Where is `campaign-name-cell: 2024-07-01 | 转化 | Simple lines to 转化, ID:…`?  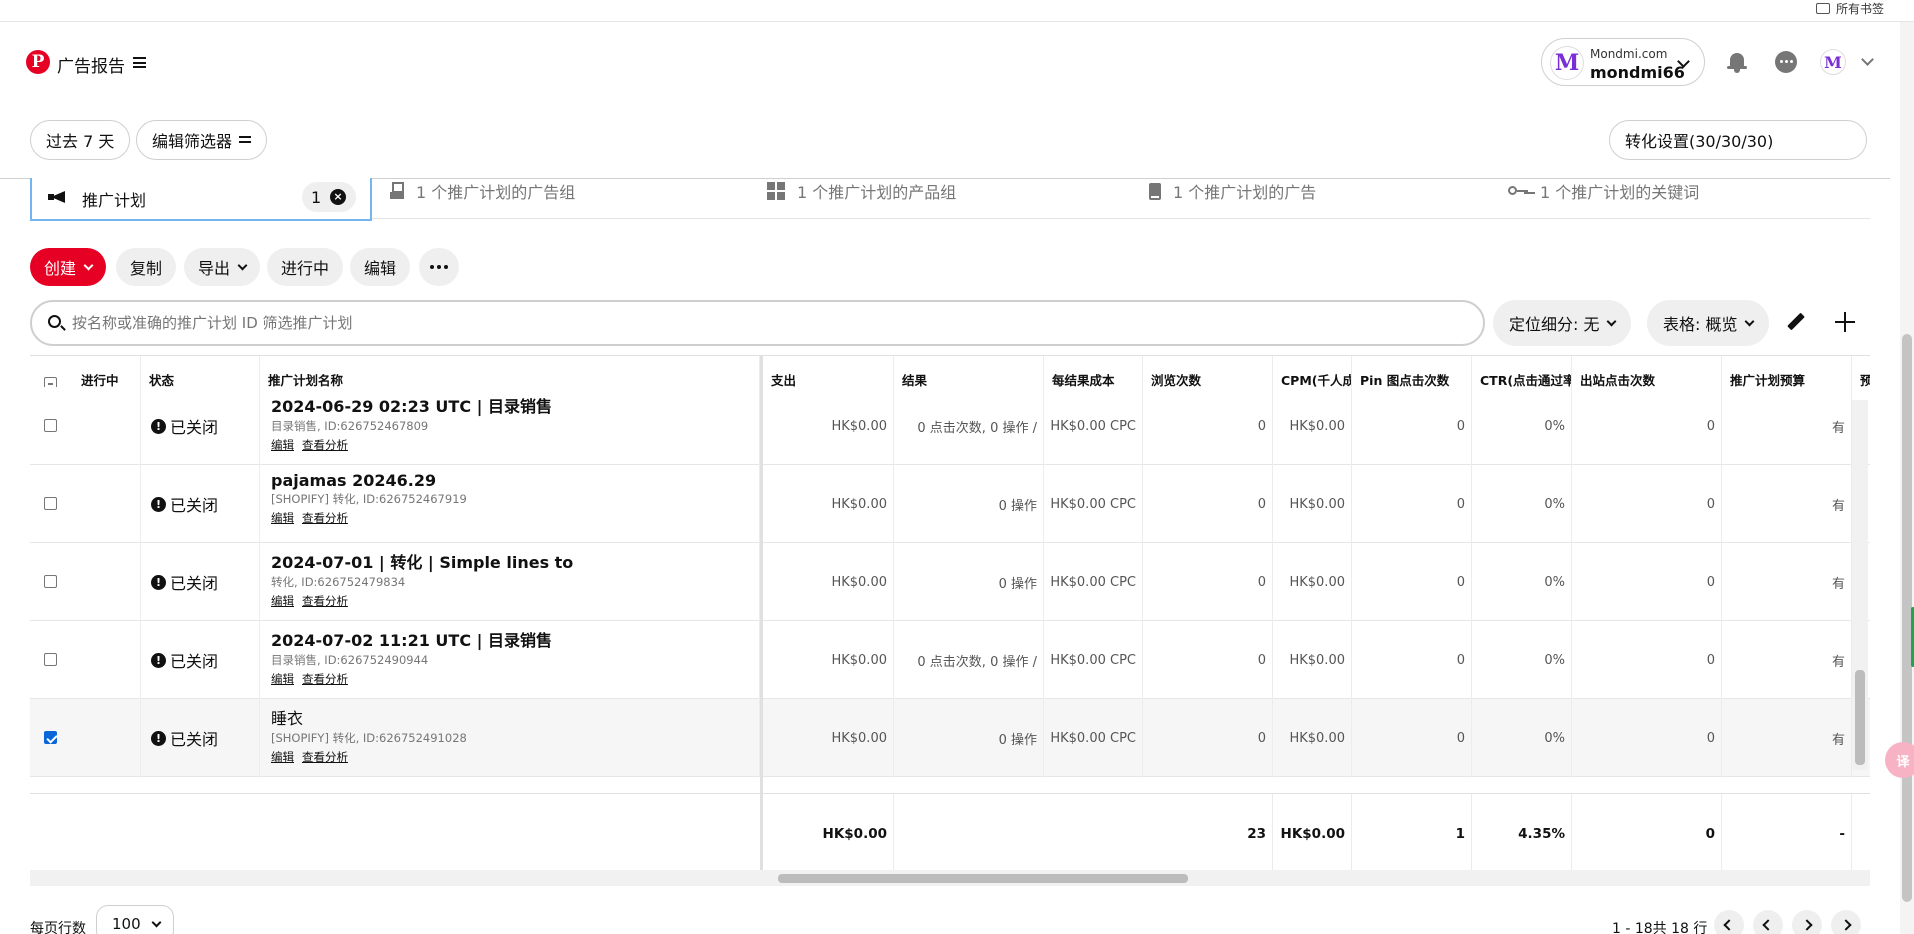
campaign-name-cell: 2024-07-01 | 转化 | Simple lines to 转化, ID:… is located at coordinates (506, 579).